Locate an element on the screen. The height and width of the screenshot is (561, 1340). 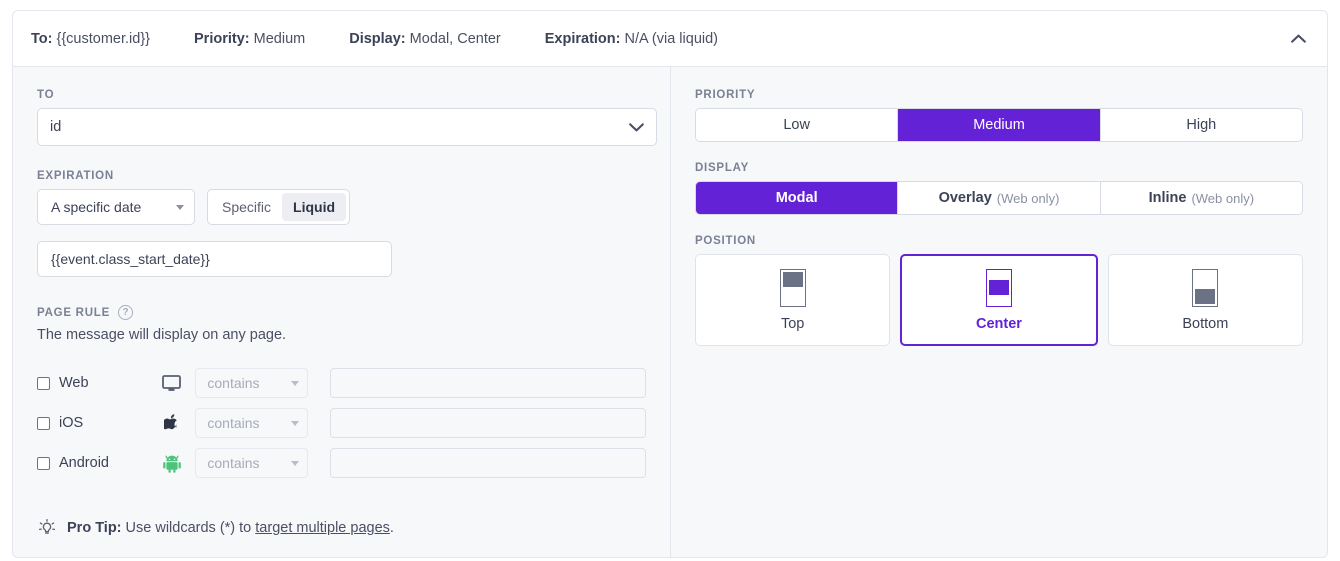
display-option-overlay: Overlay (Web only) is located at coordinates (999, 198).